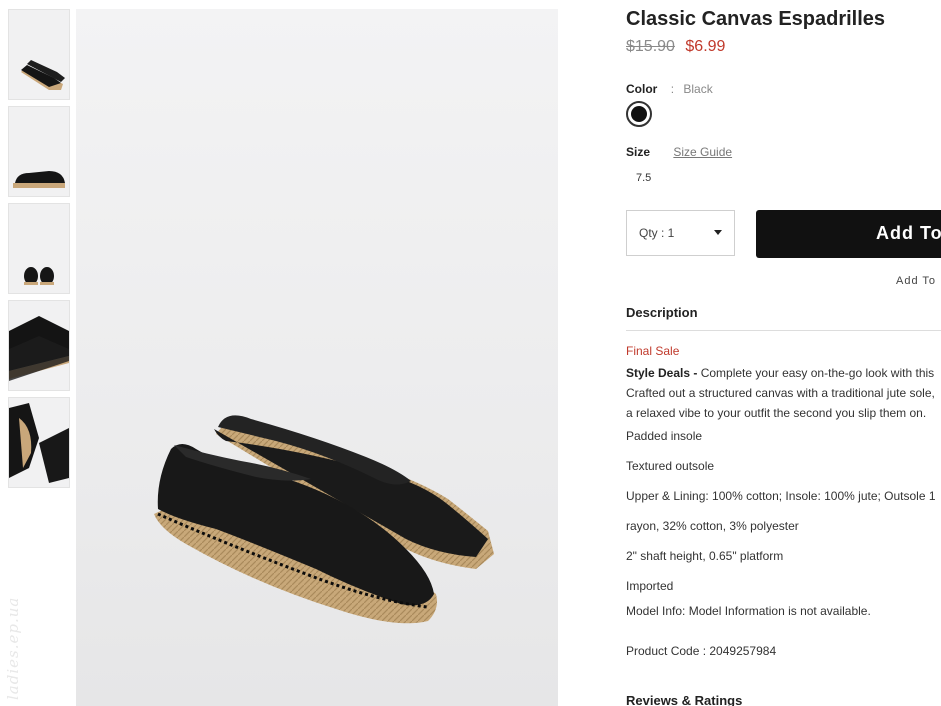 The image size is (941, 706). What do you see at coordinates (702, 152) in the screenshot?
I see `size-guide-link: Size Guide` at bounding box center [702, 152].